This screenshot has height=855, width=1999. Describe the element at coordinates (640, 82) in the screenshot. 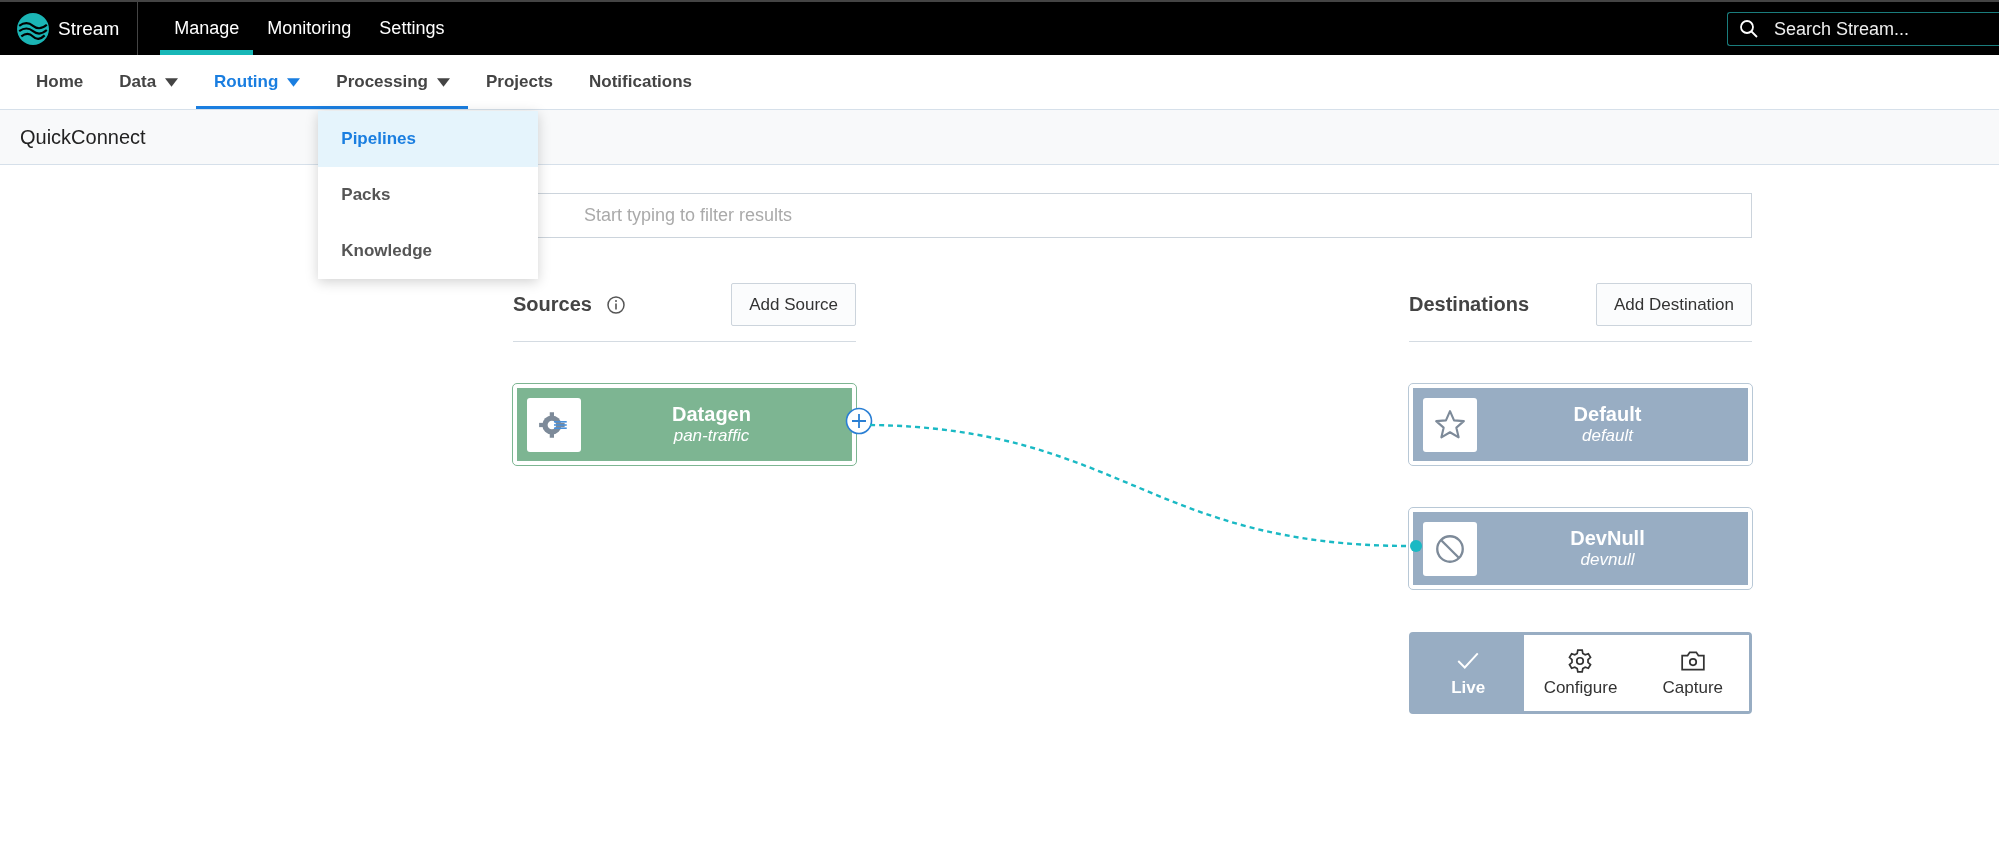

I see `nav-item: Notifications` at that location.